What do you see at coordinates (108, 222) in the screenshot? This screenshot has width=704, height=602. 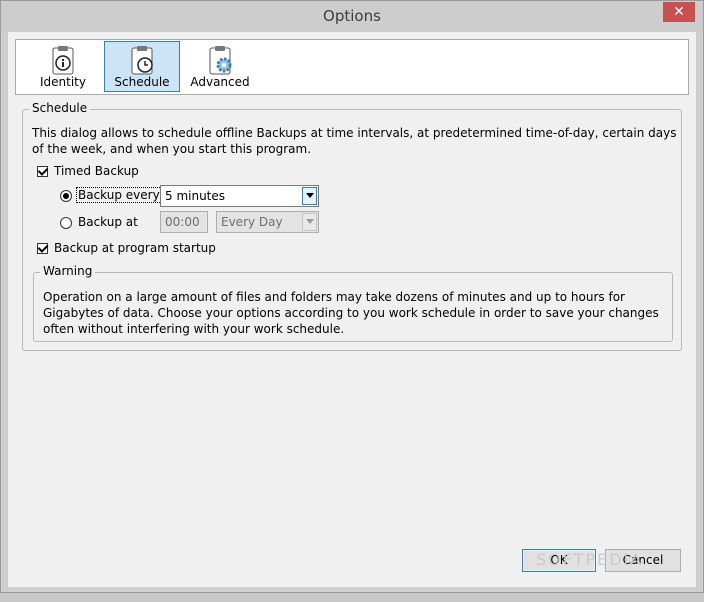 I see `backup-at-label: Backup at` at bounding box center [108, 222].